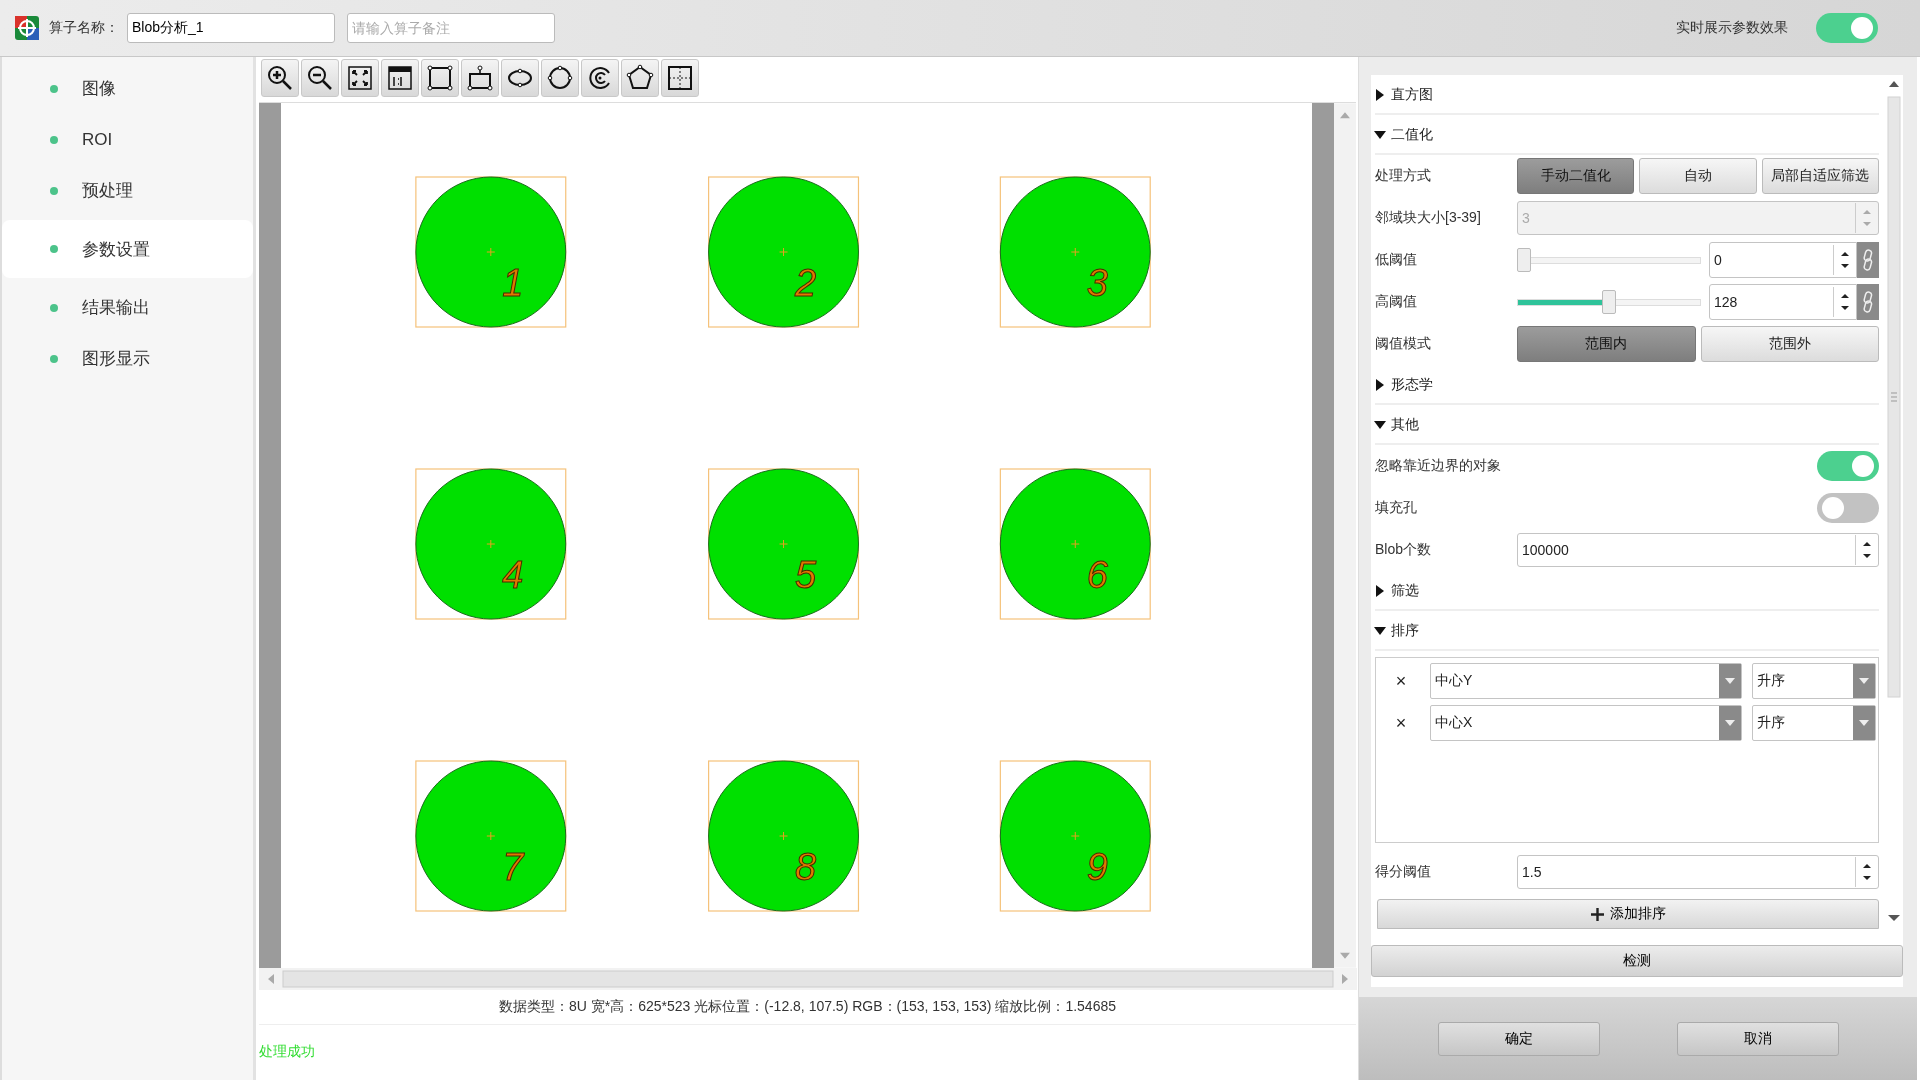  Describe the element at coordinates (127, 88) in the screenshot. I see `sidebar-item: 图像` at that location.